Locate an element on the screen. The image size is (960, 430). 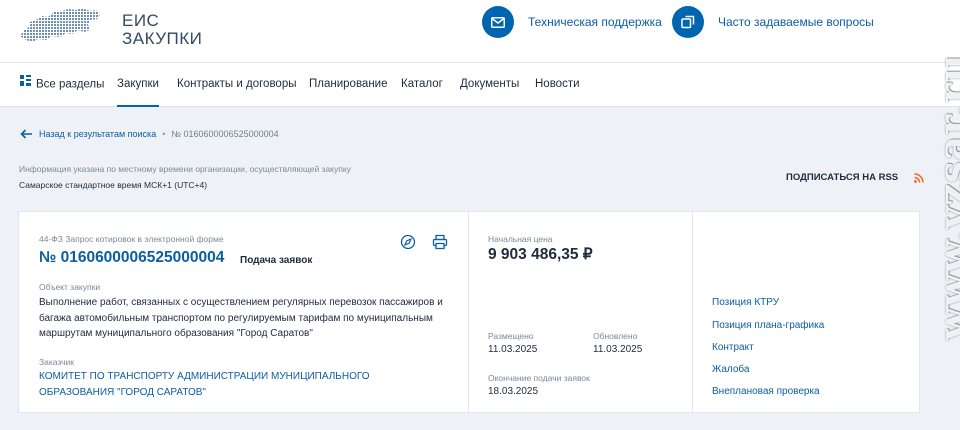
russia-map-icon is located at coordinates (60, 25).